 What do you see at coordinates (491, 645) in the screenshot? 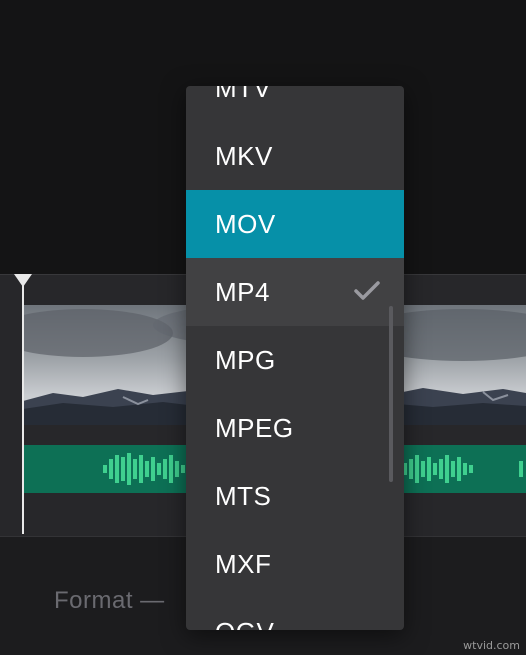
I see `watermark: wtvid.com` at bounding box center [491, 645].